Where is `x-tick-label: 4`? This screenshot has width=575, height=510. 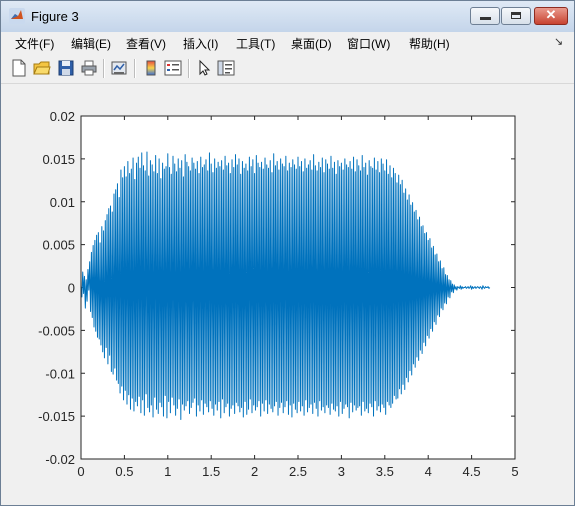
x-tick-label: 4 is located at coordinates (428, 471).